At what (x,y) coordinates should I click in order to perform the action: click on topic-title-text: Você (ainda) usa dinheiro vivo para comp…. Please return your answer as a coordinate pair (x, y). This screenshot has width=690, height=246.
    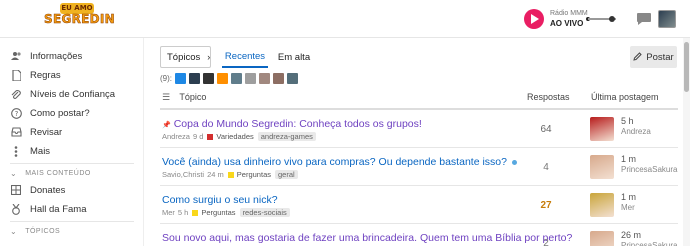
    Looking at the image, I should click on (334, 162).